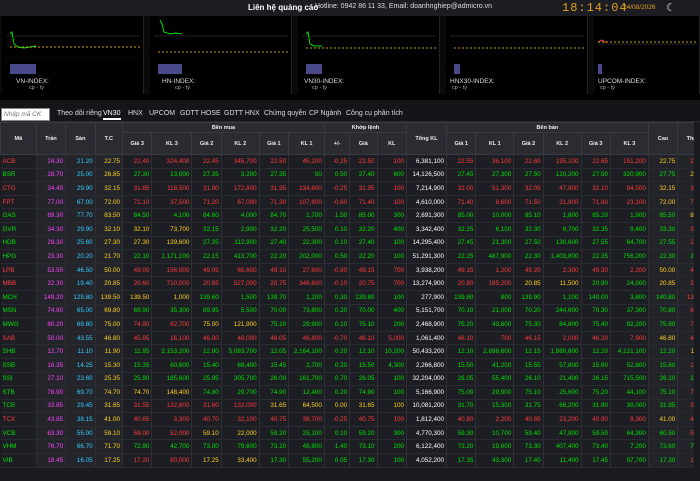  Describe the element at coordinates (206, 143) in the screenshot. I see `header-bid-price-2: Giá 2` at that location.